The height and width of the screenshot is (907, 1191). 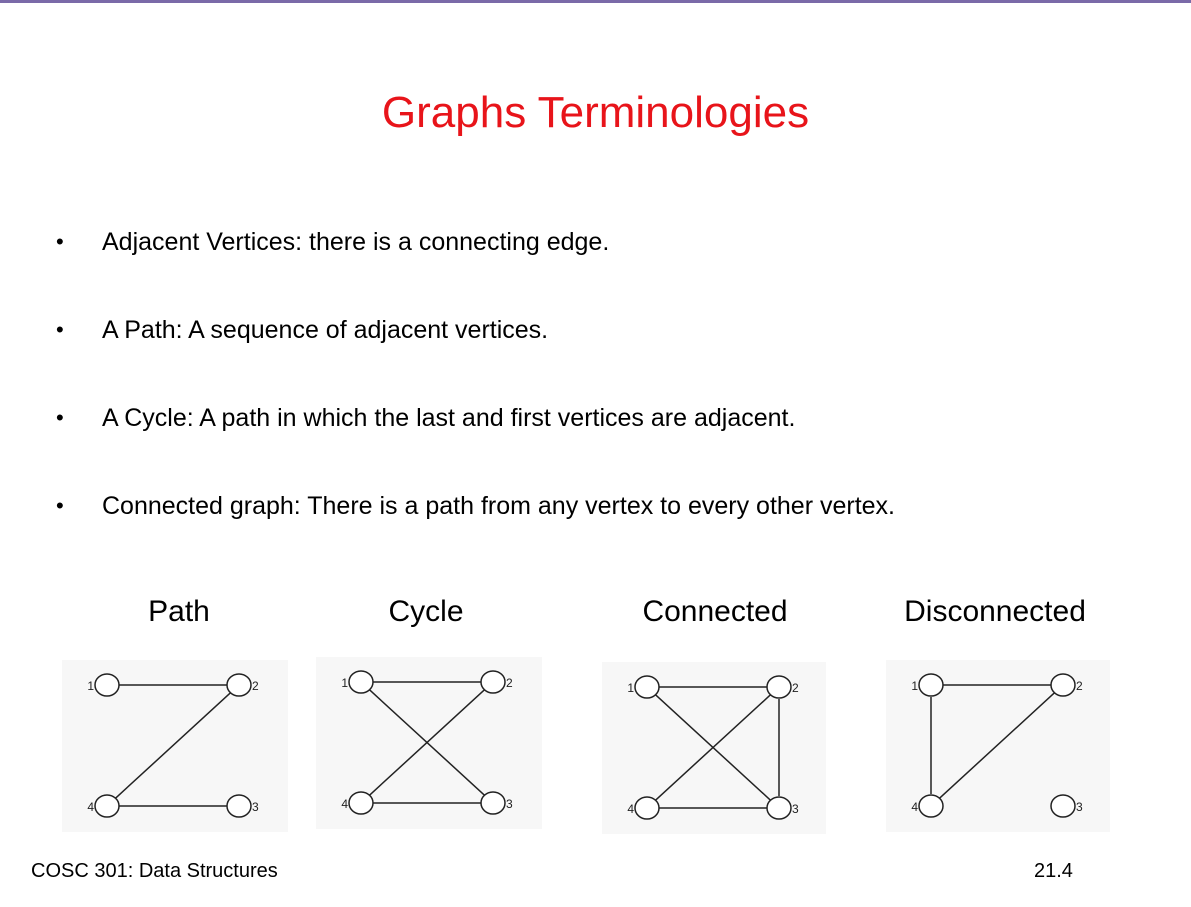 I want to click on graph-connected-svg: 1 2 3 4, so click(x=713, y=747).